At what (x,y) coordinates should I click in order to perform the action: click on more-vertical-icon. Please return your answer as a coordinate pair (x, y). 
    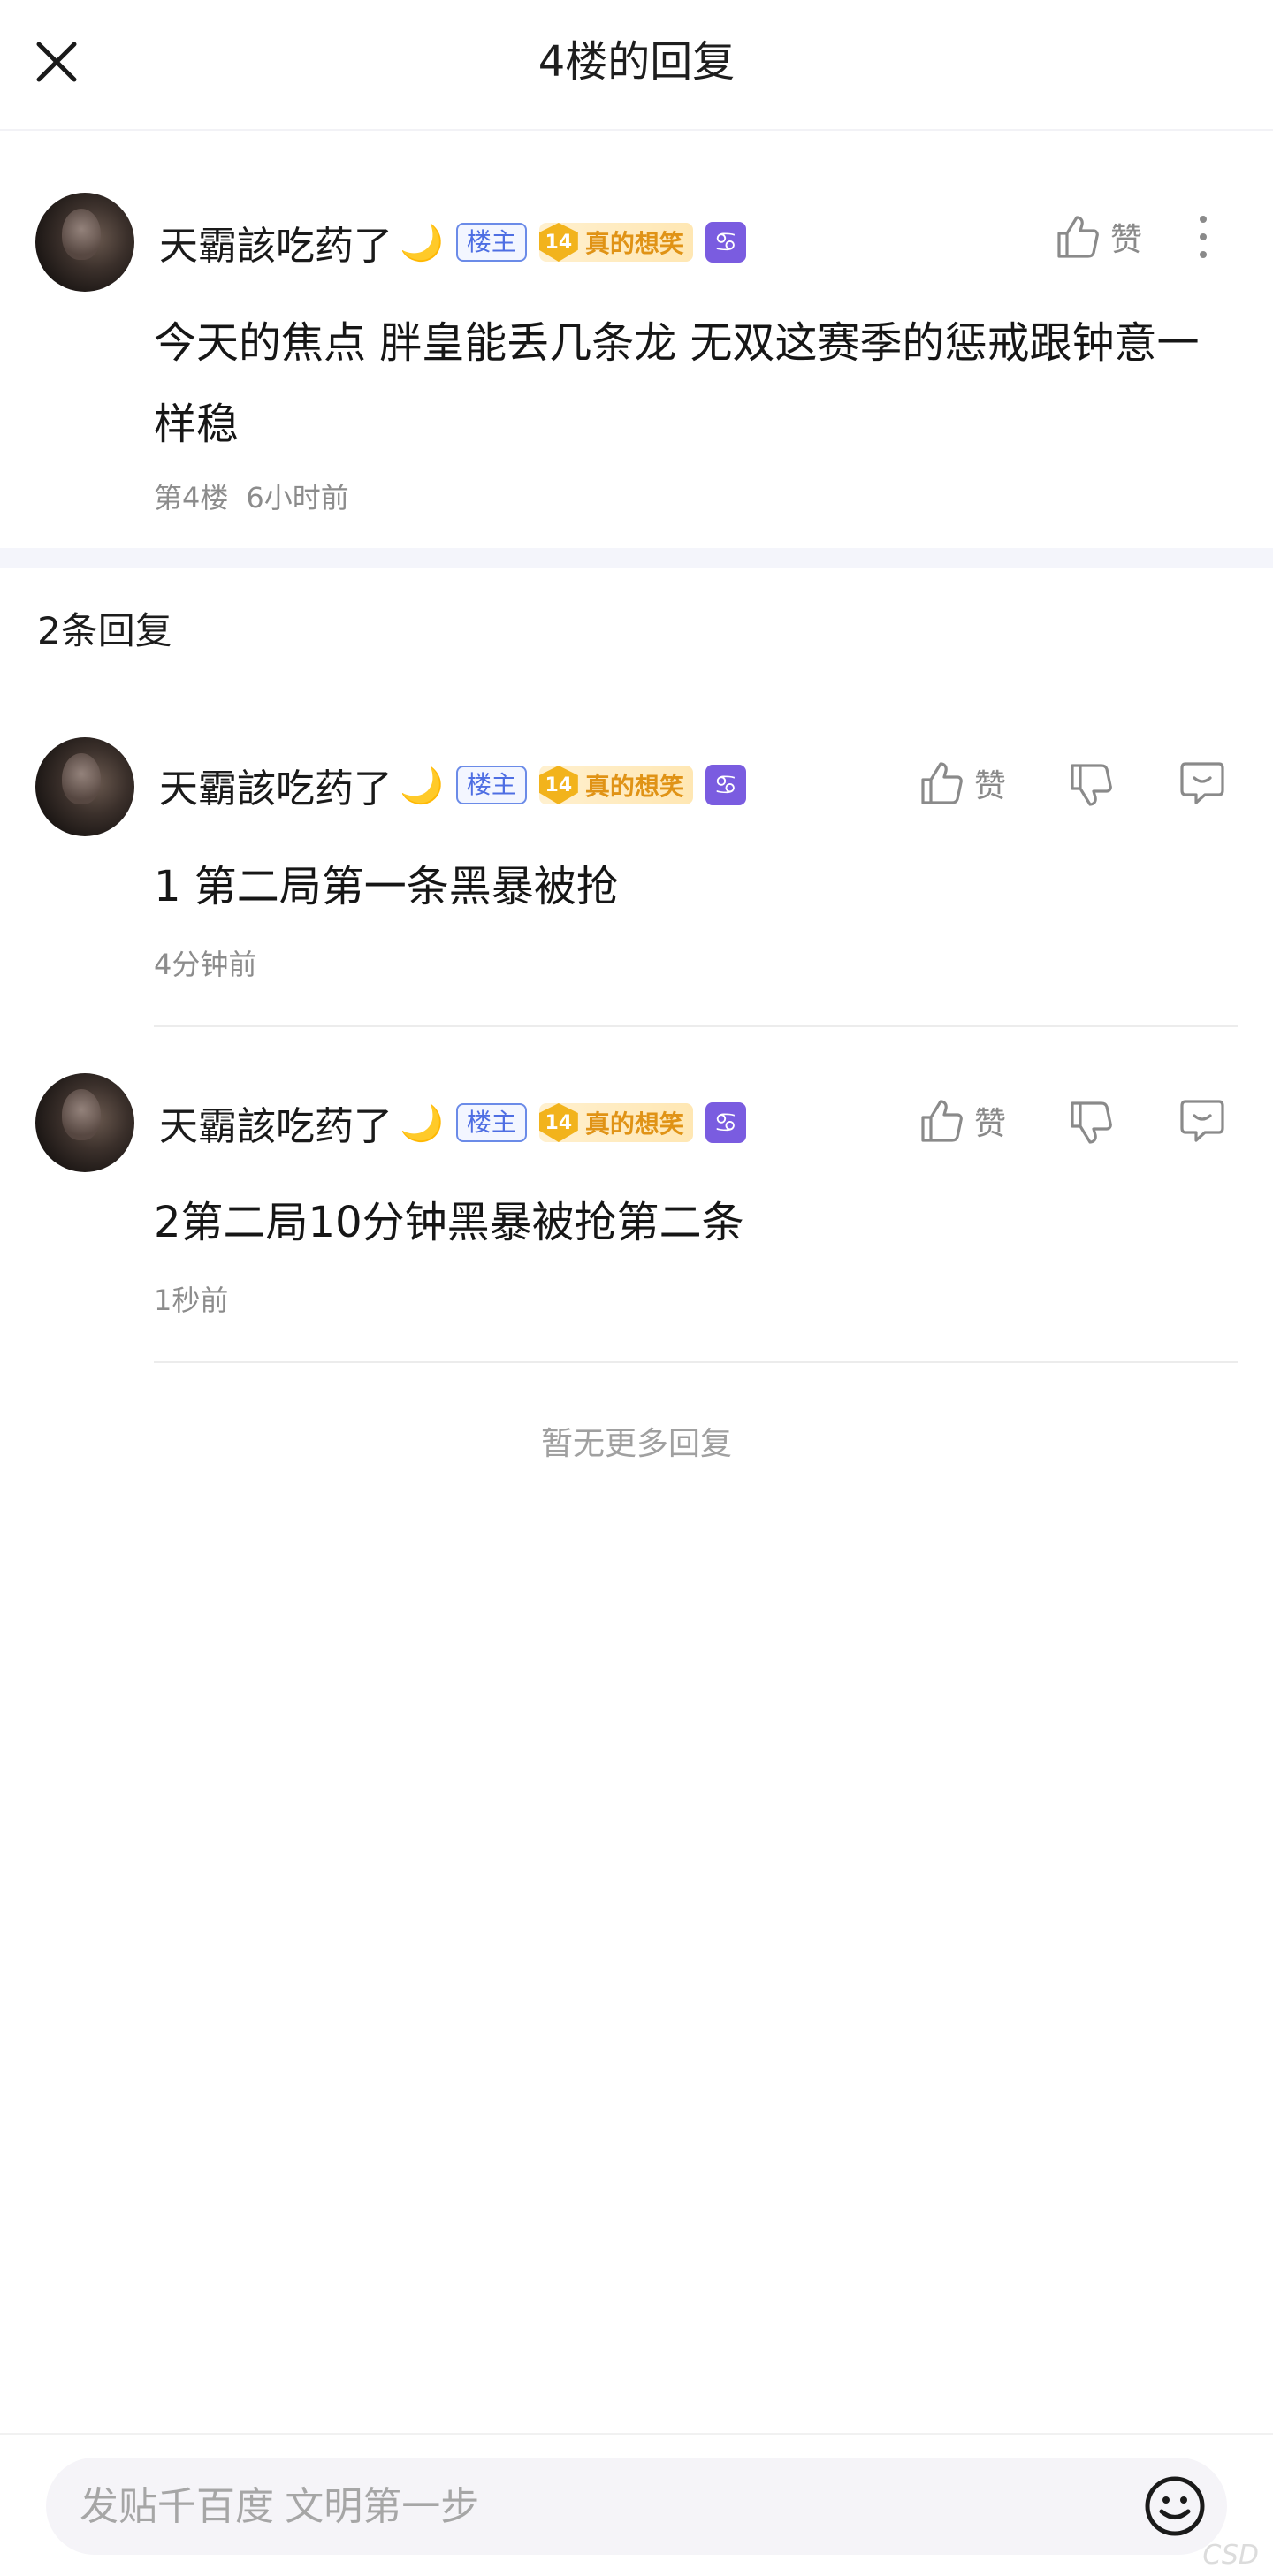
    Looking at the image, I should click on (1203, 237).